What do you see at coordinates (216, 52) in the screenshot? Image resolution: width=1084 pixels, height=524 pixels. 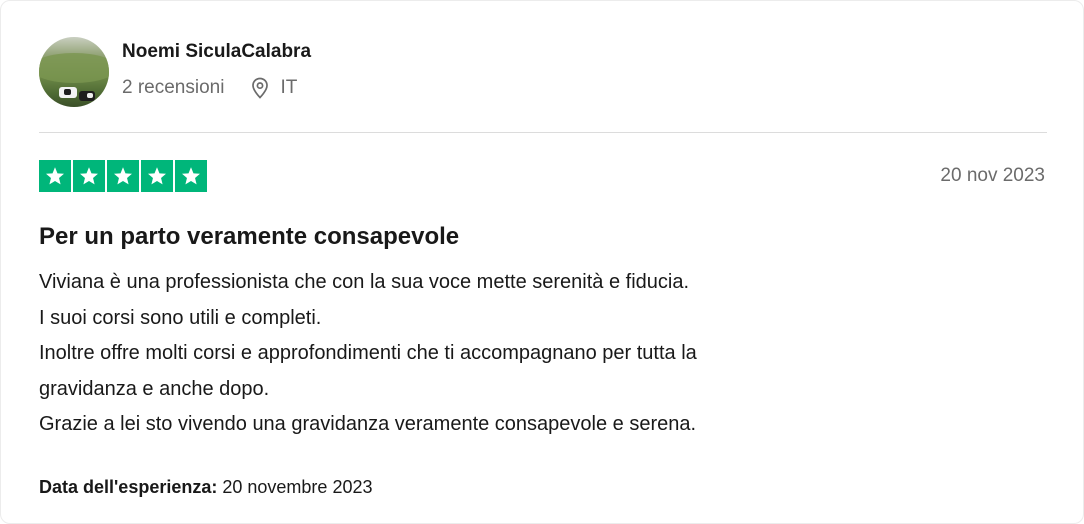 I see `reviewer-name: Noemi SiculaCalabra` at bounding box center [216, 52].